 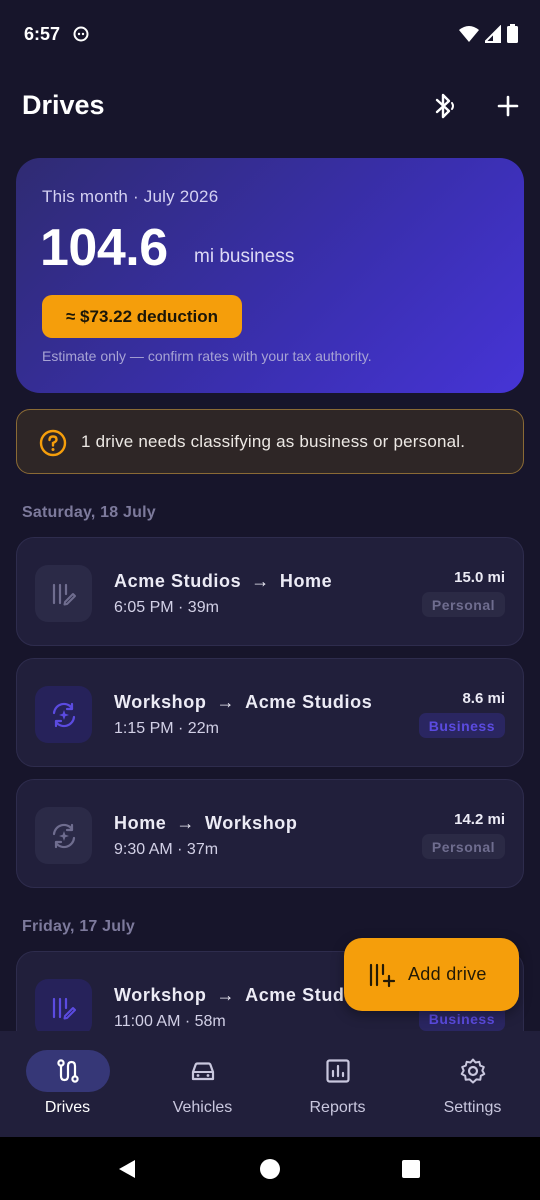 I want to click on help-circle-icon, so click(x=53, y=443).